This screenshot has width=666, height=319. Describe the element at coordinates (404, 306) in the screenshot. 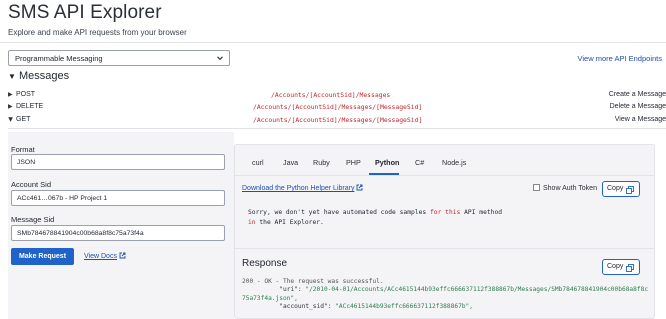

I see `json-value: "ACc4615144b93effc666637112f388867b",` at that location.